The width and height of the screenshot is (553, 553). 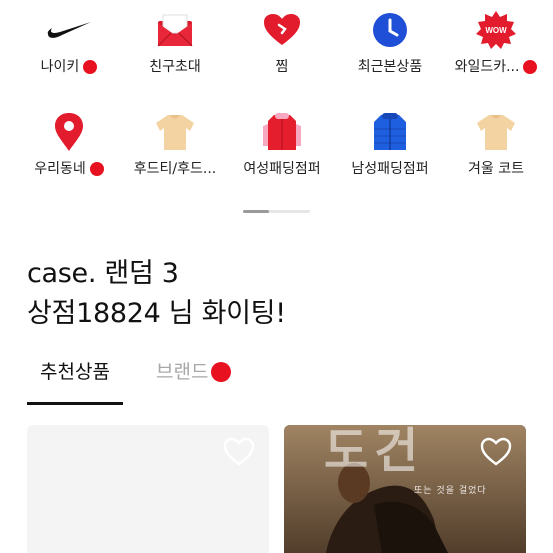 I want to click on category-label: 우리동네, so click(x=60, y=169).